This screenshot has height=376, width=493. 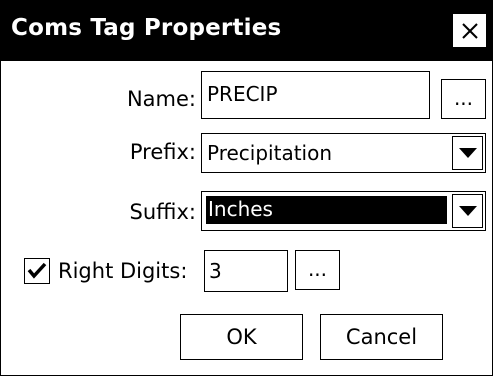 I want to click on close-x-icon, so click(x=470, y=31).